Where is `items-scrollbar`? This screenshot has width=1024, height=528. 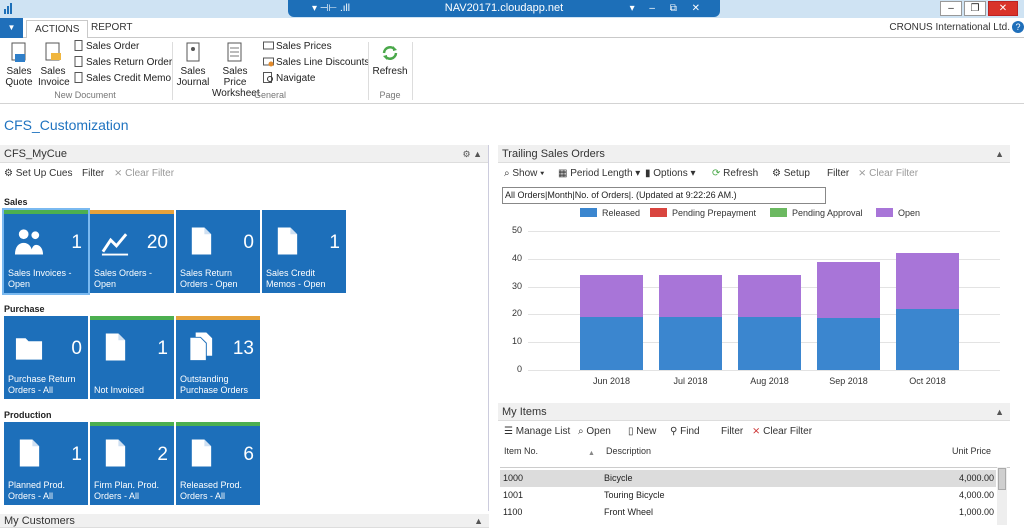
items-scrollbar is located at coordinates (1002, 496).